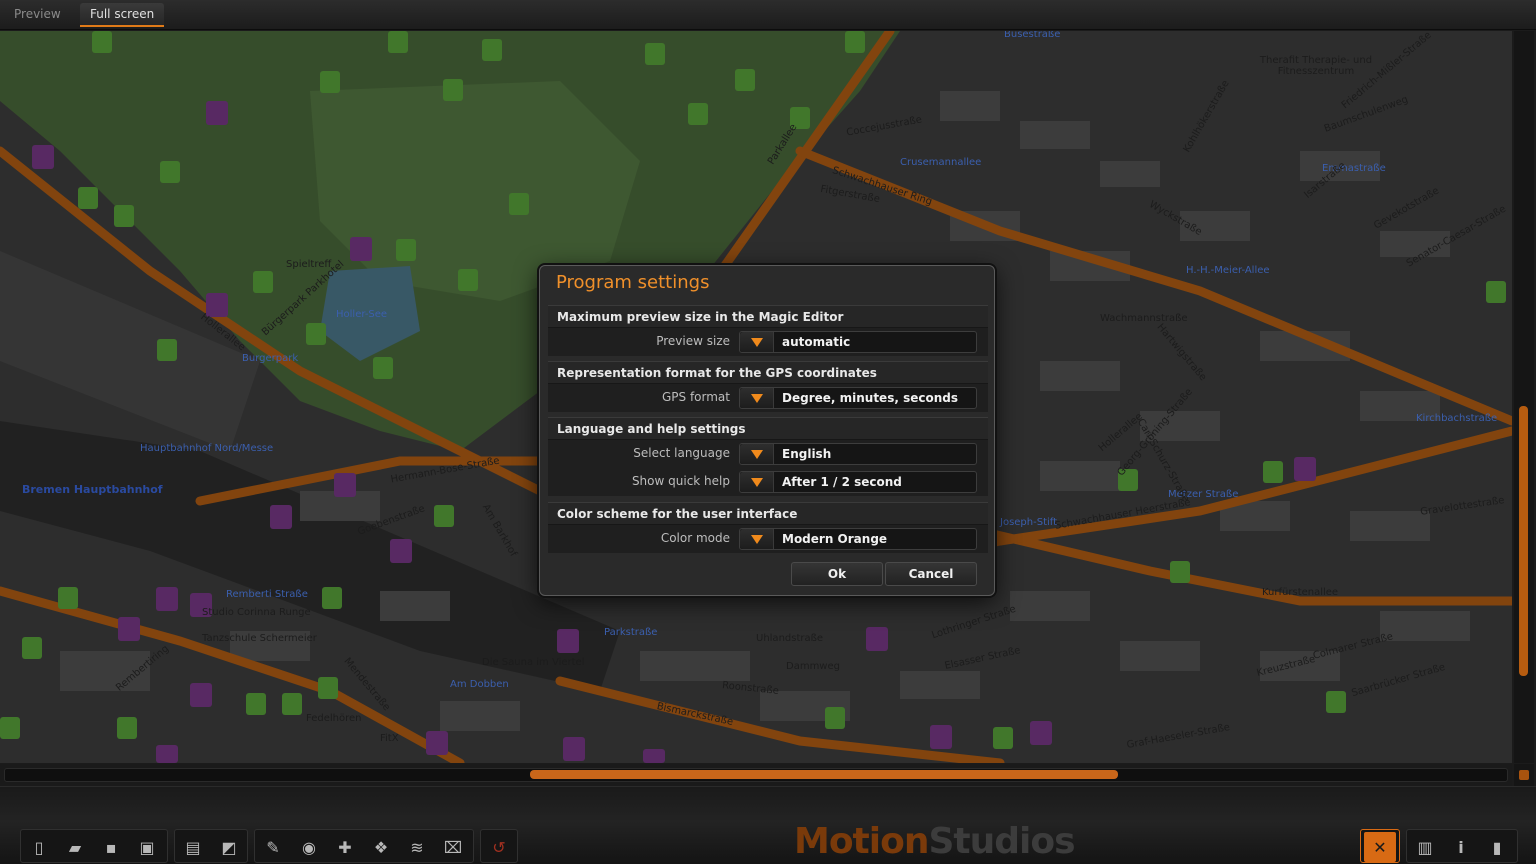 Image resolution: width=1536 pixels, height=864 pixels. What do you see at coordinates (334, 718) in the screenshot?
I see `map-label: Fedelhören` at bounding box center [334, 718].